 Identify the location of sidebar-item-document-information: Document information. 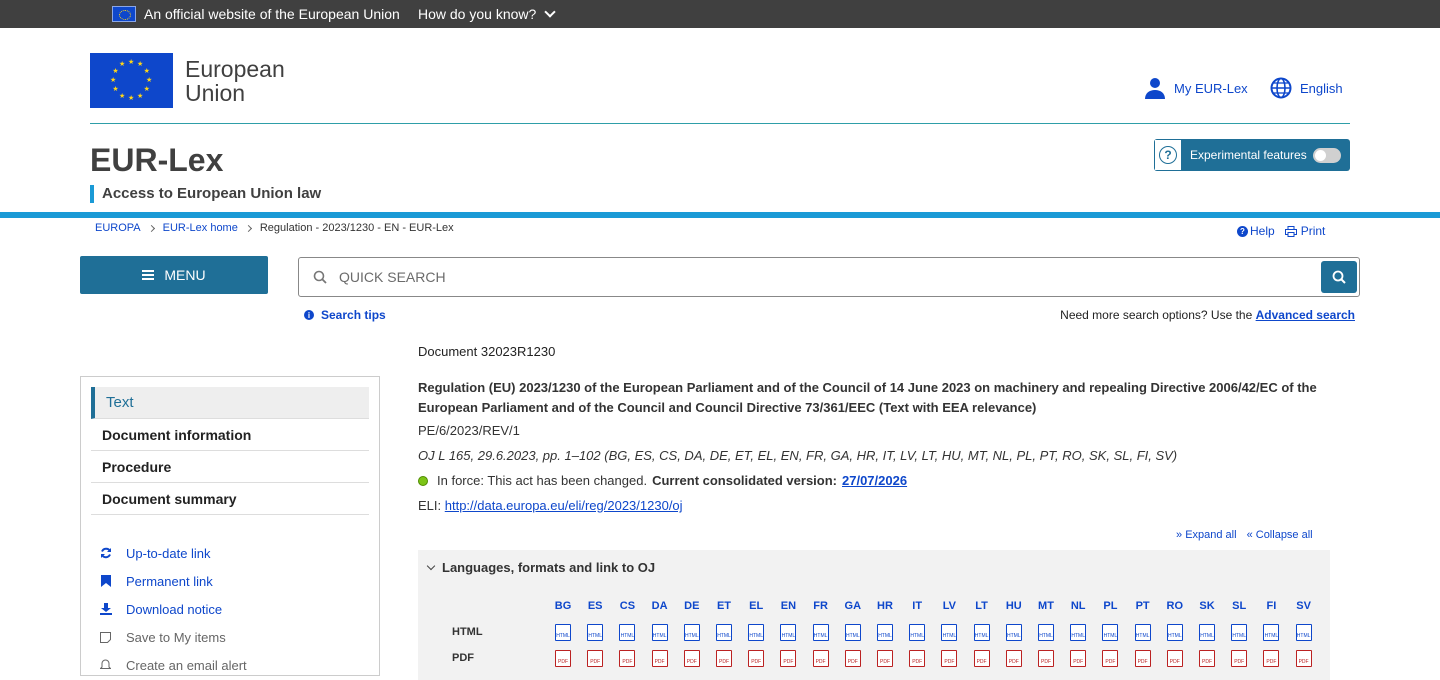
(230, 435).